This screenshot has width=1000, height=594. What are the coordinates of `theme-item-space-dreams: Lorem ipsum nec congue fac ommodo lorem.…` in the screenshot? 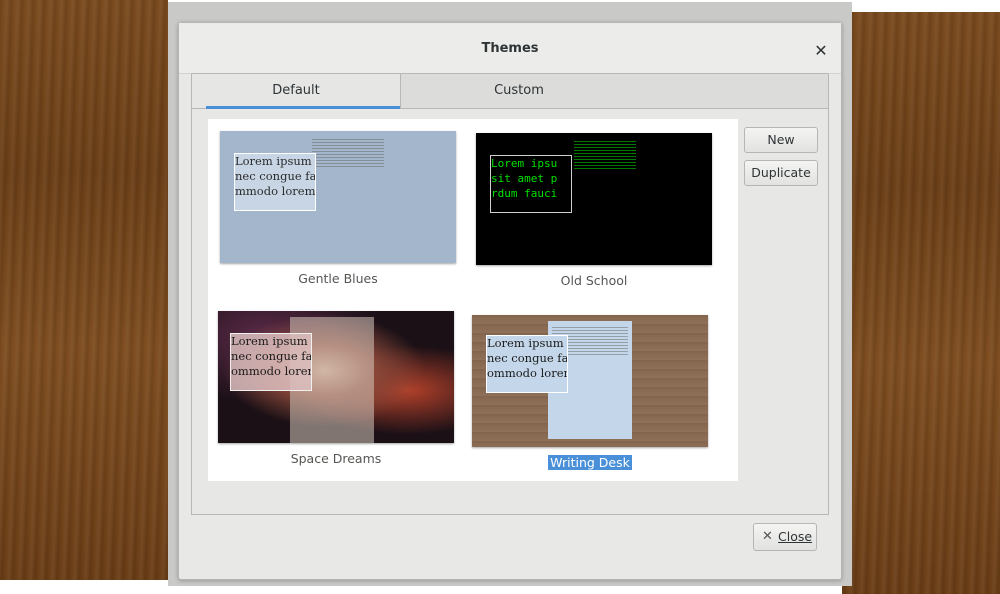 It's located at (336, 388).